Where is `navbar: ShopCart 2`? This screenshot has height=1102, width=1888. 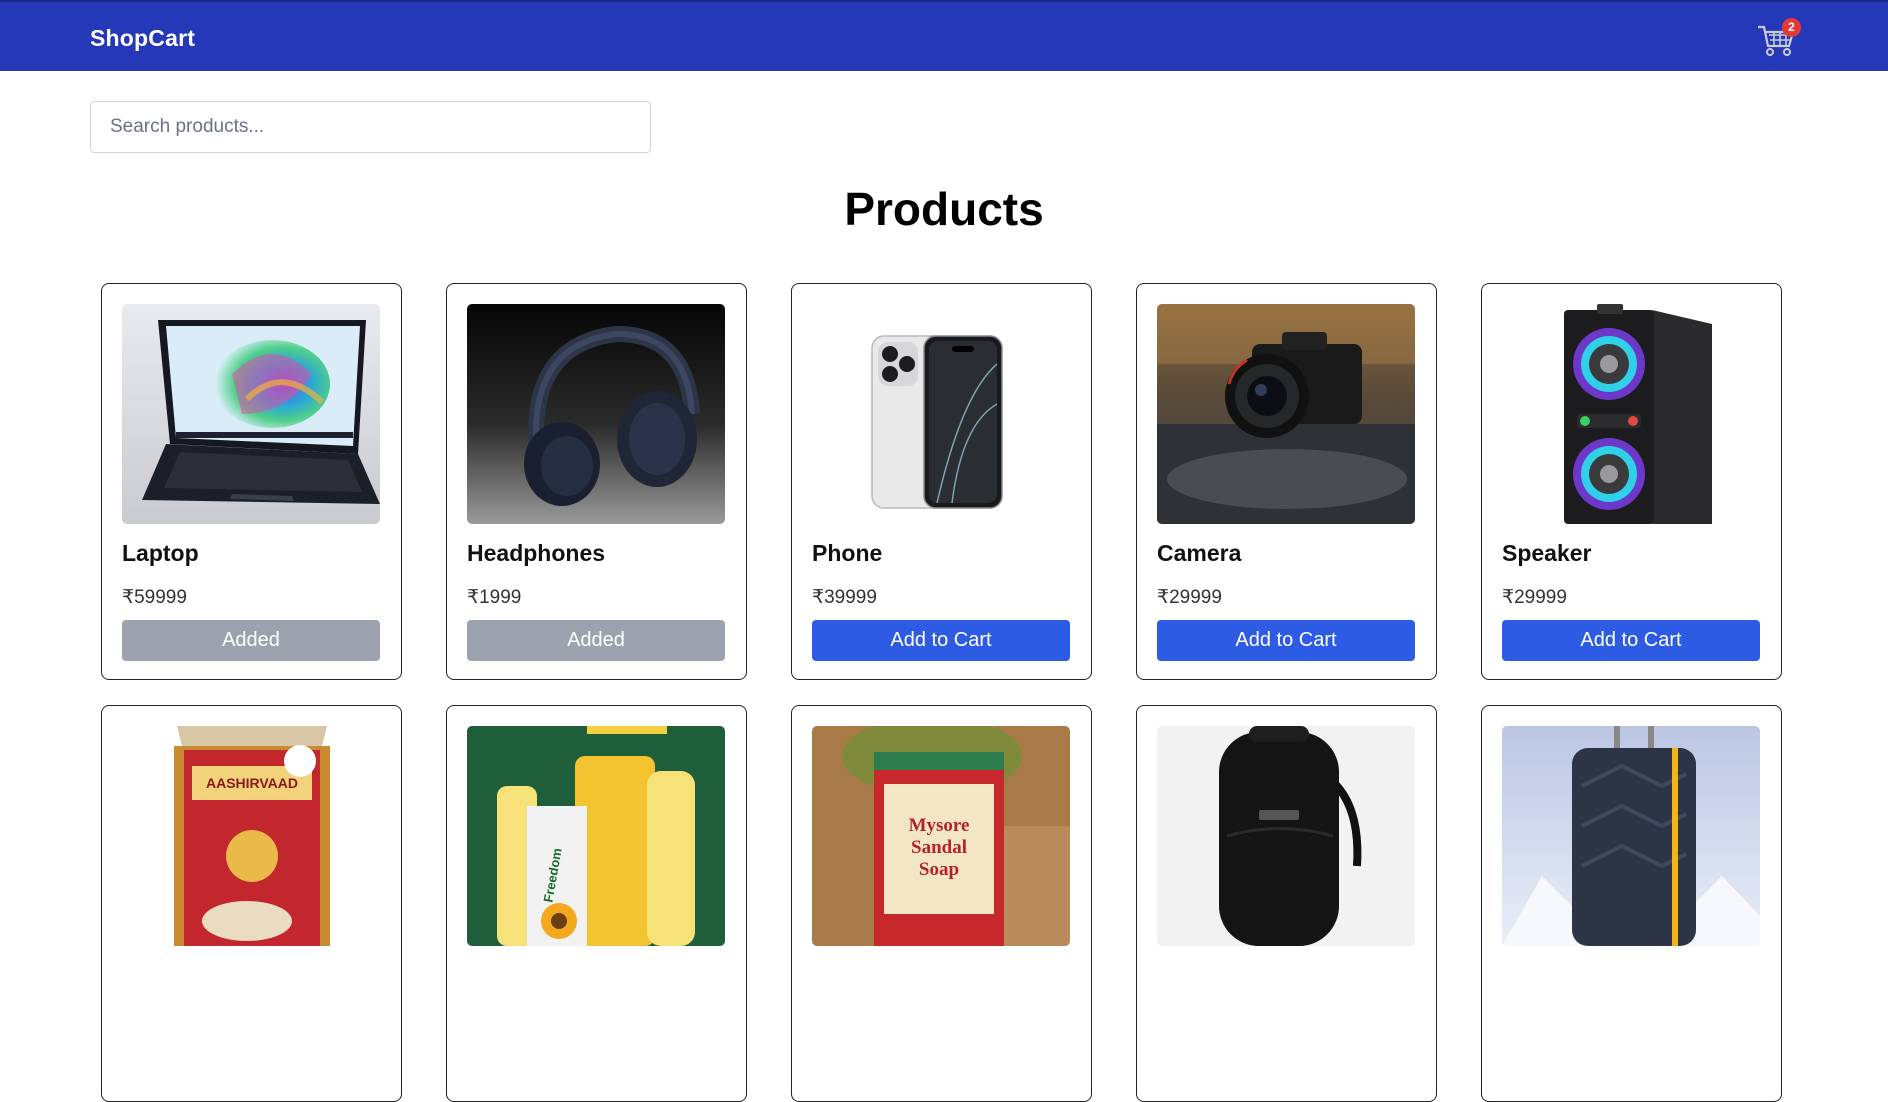
navbar: ShopCart 2 is located at coordinates (944, 35).